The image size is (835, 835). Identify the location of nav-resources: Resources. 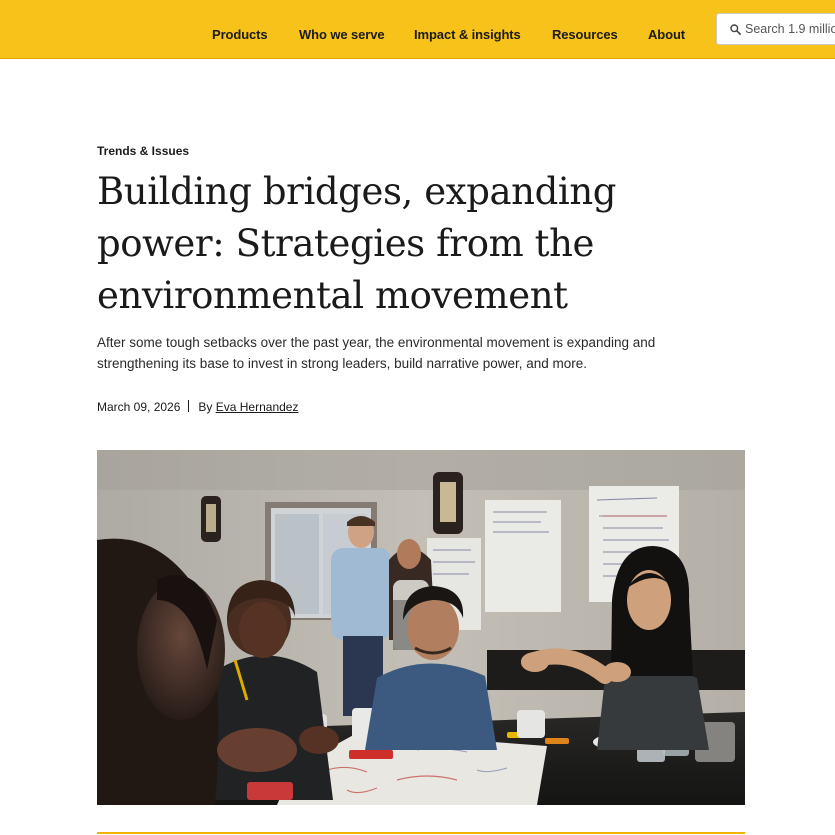
(585, 34).